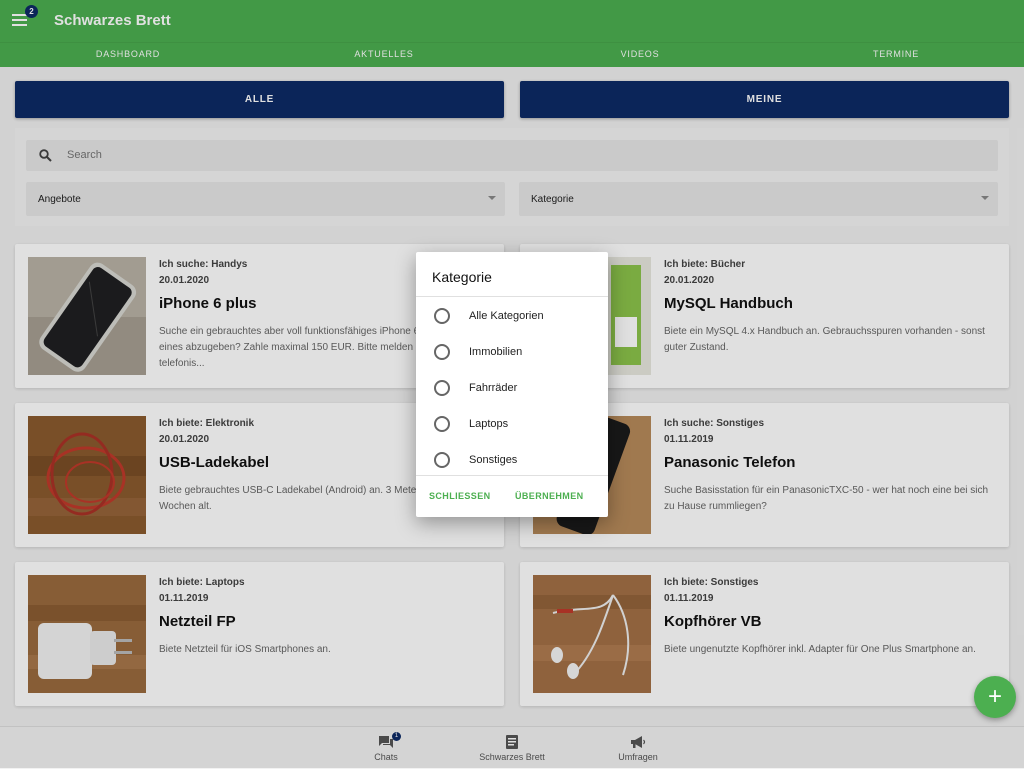 The height and width of the screenshot is (769, 1024). I want to click on category-option-alle: Alle Kategorien, so click(512, 316).